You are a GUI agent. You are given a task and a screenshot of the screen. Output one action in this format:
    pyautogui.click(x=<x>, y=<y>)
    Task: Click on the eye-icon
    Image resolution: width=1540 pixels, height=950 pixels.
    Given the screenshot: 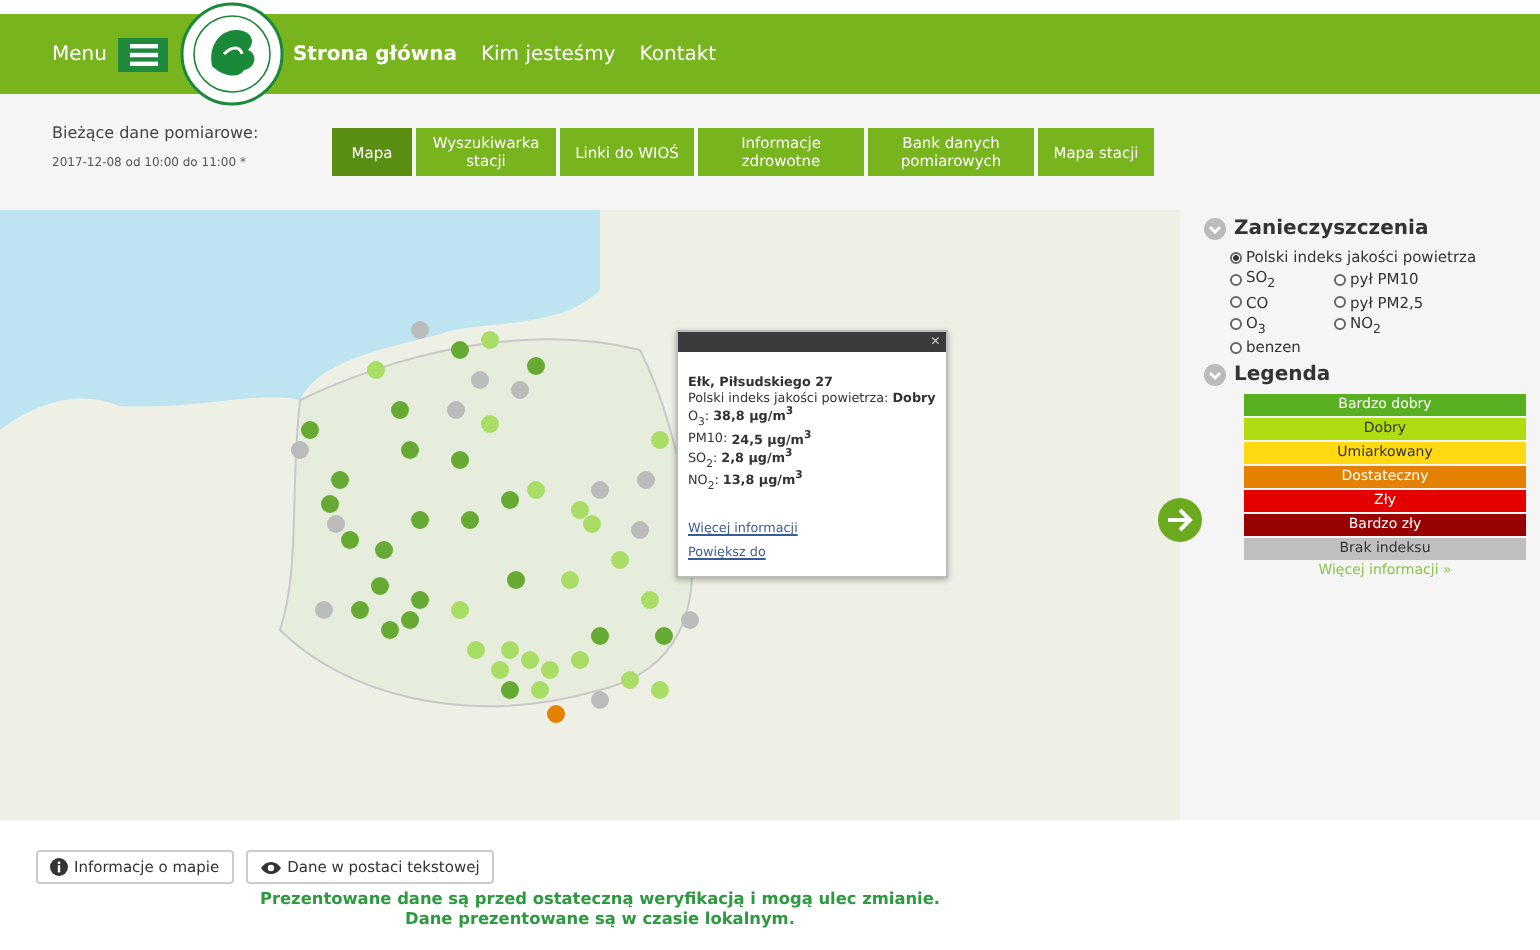 What is the action you would take?
    pyautogui.click(x=270, y=867)
    